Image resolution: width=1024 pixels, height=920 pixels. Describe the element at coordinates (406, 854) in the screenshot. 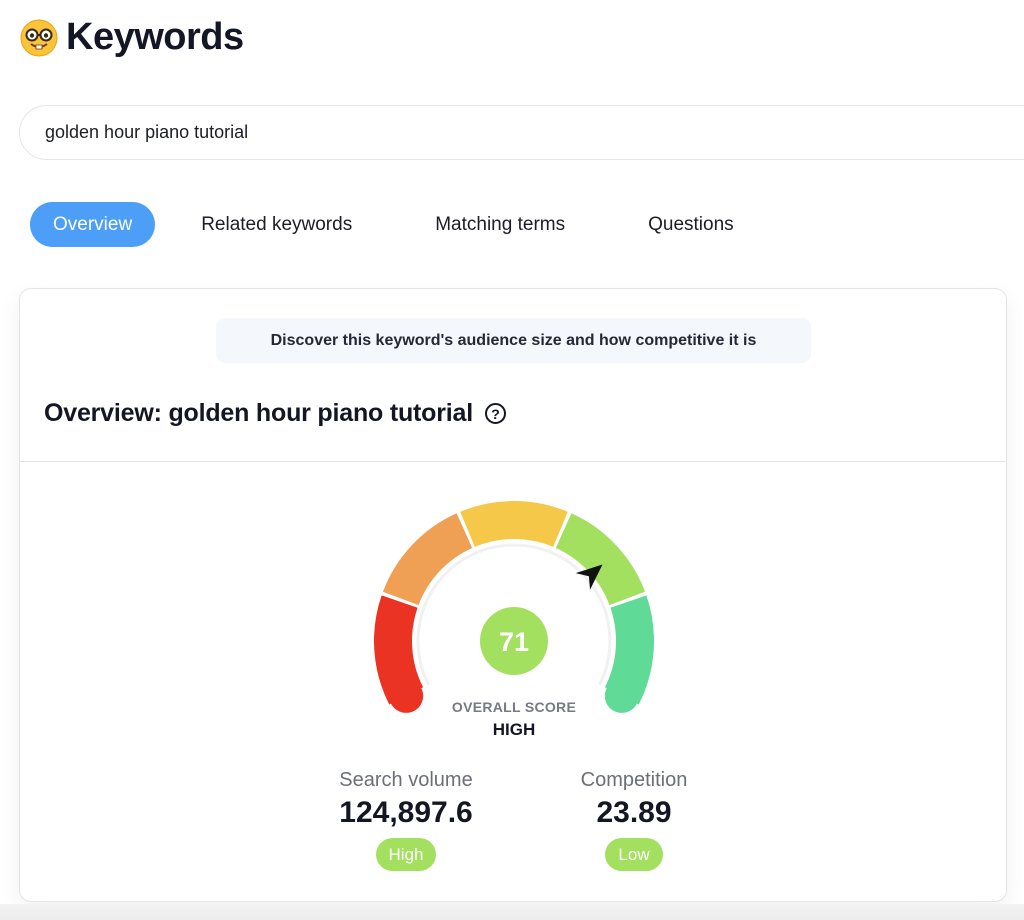

I see `metric-badge: High` at that location.